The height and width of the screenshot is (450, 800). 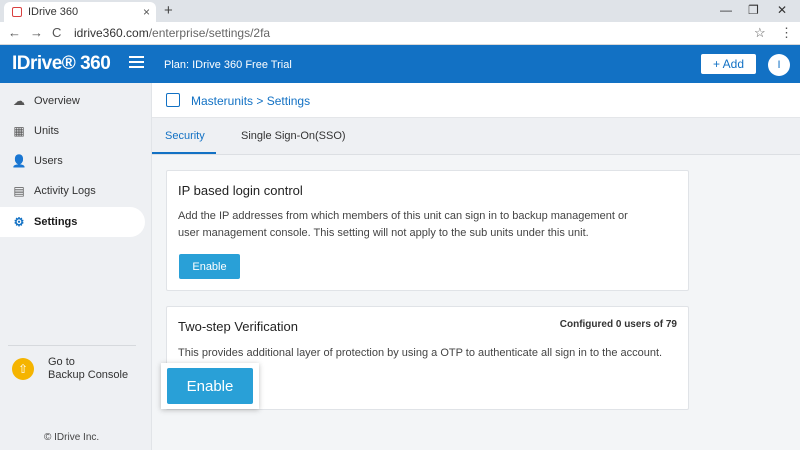 I want to click on sidebar-item-overview: ☁ Overview, so click(x=72, y=101).